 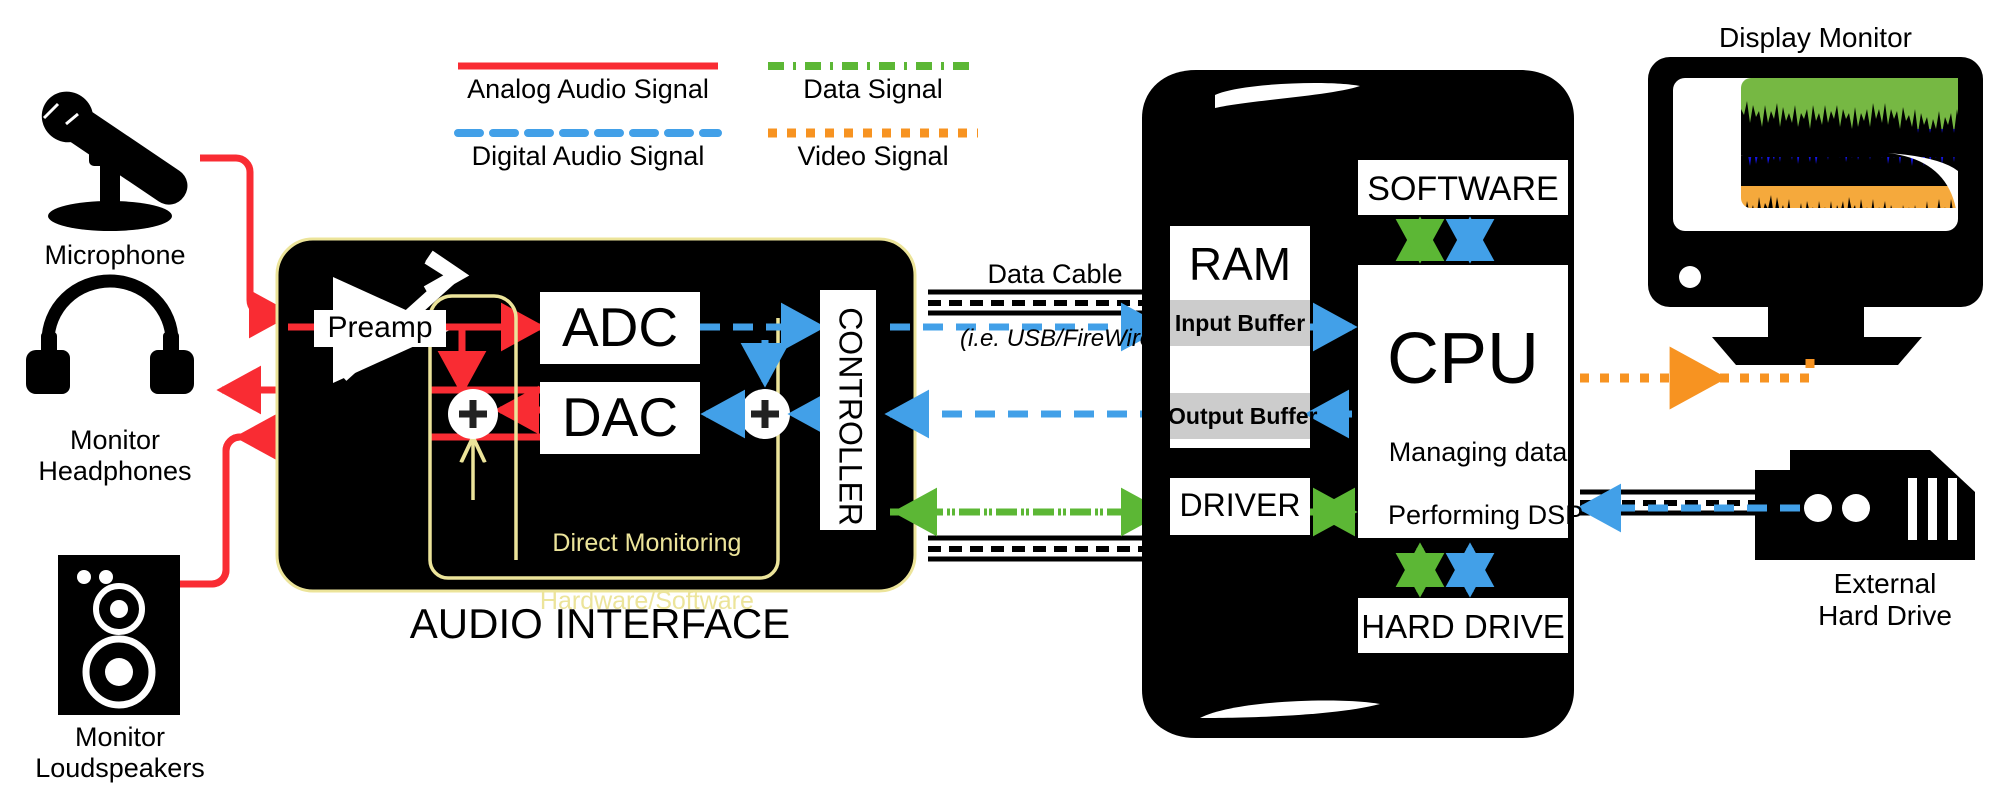 What do you see at coordinates (110, 334) in the screenshot?
I see `headphones-icon` at bounding box center [110, 334].